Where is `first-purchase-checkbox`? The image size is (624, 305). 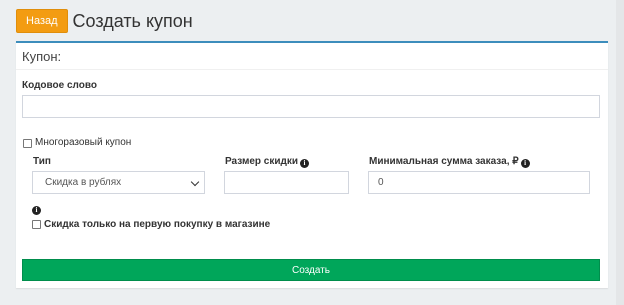 first-purchase-checkbox is located at coordinates (36, 224).